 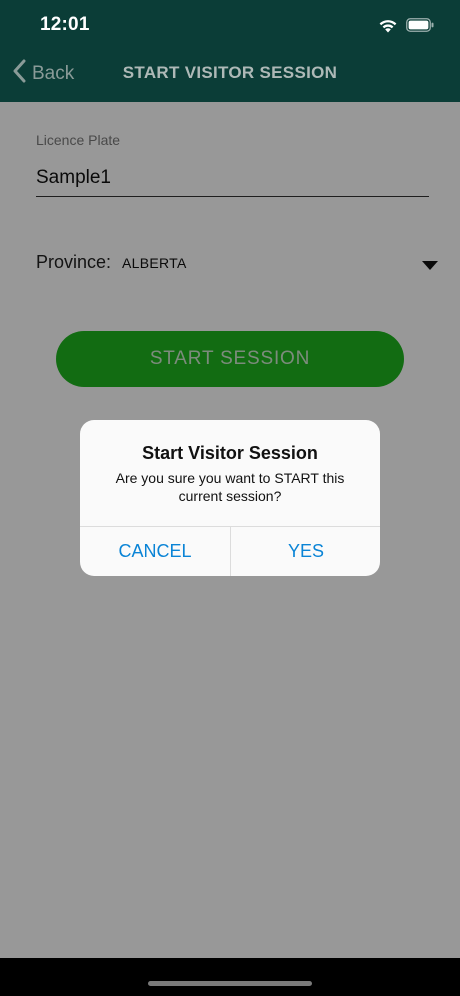 What do you see at coordinates (230, 983) in the screenshot?
I see `home-indicator` at bounding box center [230, 983].